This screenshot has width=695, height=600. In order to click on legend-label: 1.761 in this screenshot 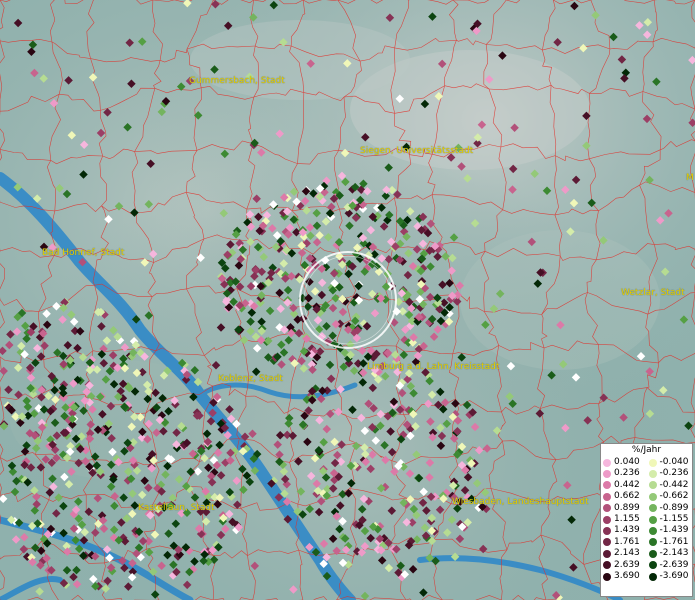, I will do `click(627, 541)`.